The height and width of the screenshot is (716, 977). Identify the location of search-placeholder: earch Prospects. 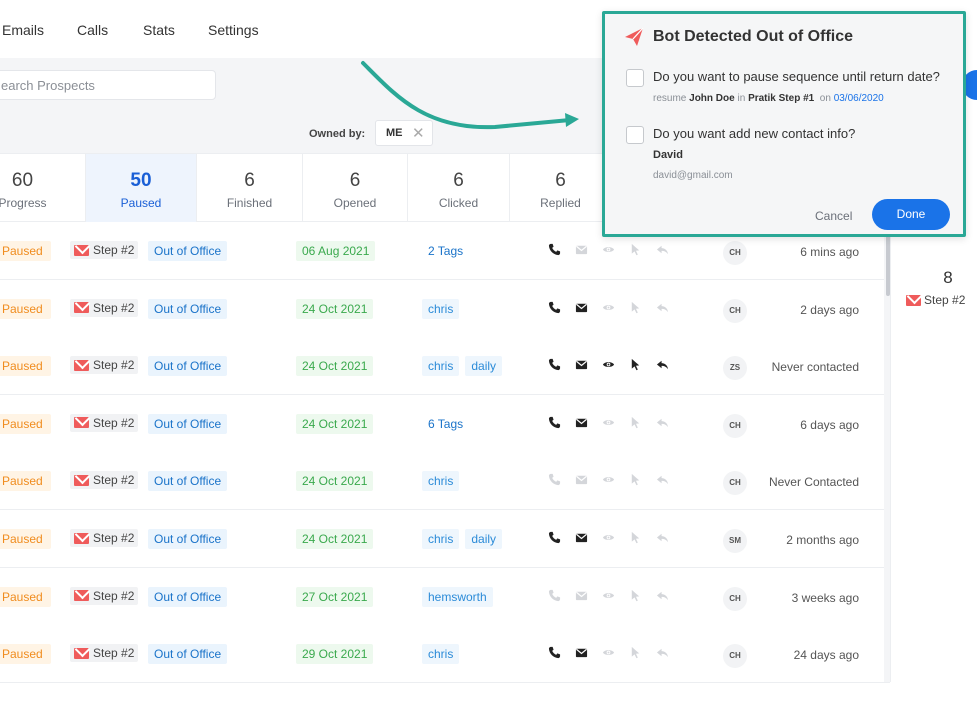
(48, 85).